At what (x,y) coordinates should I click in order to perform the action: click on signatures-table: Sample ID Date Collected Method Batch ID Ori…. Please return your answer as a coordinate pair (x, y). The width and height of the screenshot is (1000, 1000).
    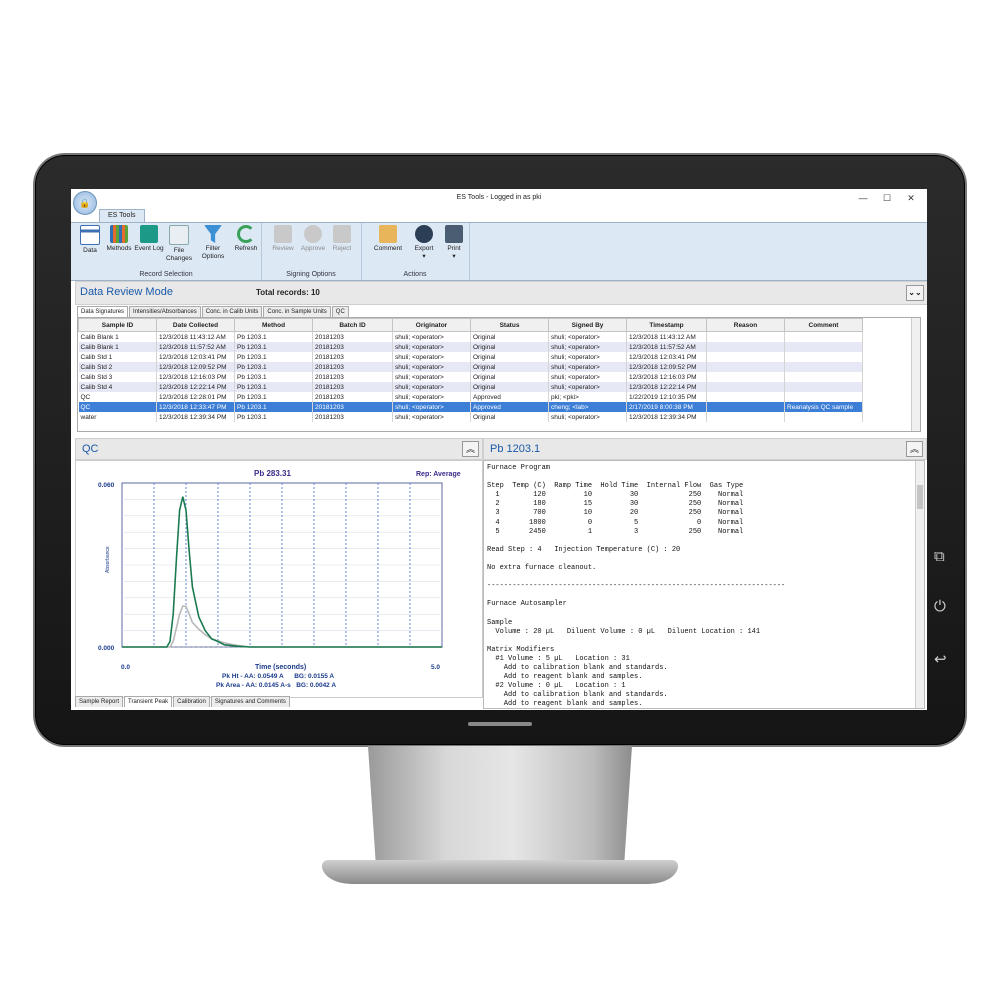
    Looking at the image, I should click on (499, 374).